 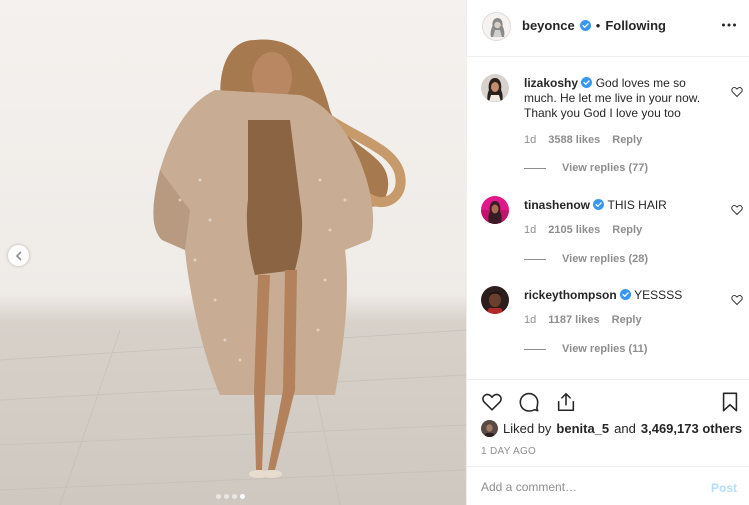 I want to click on comment-meta: 1d 1187 likes Reply, so click(x=583, y=320).